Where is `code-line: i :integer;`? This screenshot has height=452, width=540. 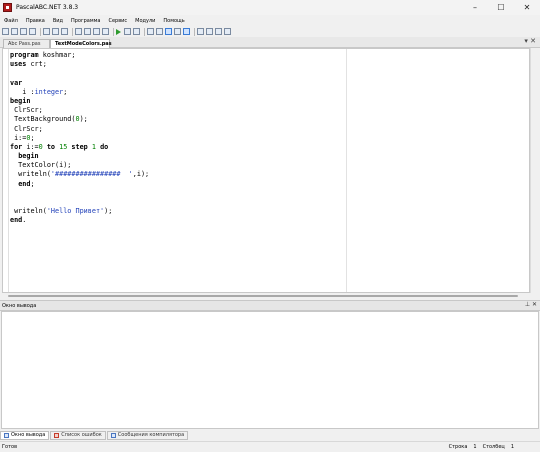
code-line: i :integer; is located at coordinates (175, 92).